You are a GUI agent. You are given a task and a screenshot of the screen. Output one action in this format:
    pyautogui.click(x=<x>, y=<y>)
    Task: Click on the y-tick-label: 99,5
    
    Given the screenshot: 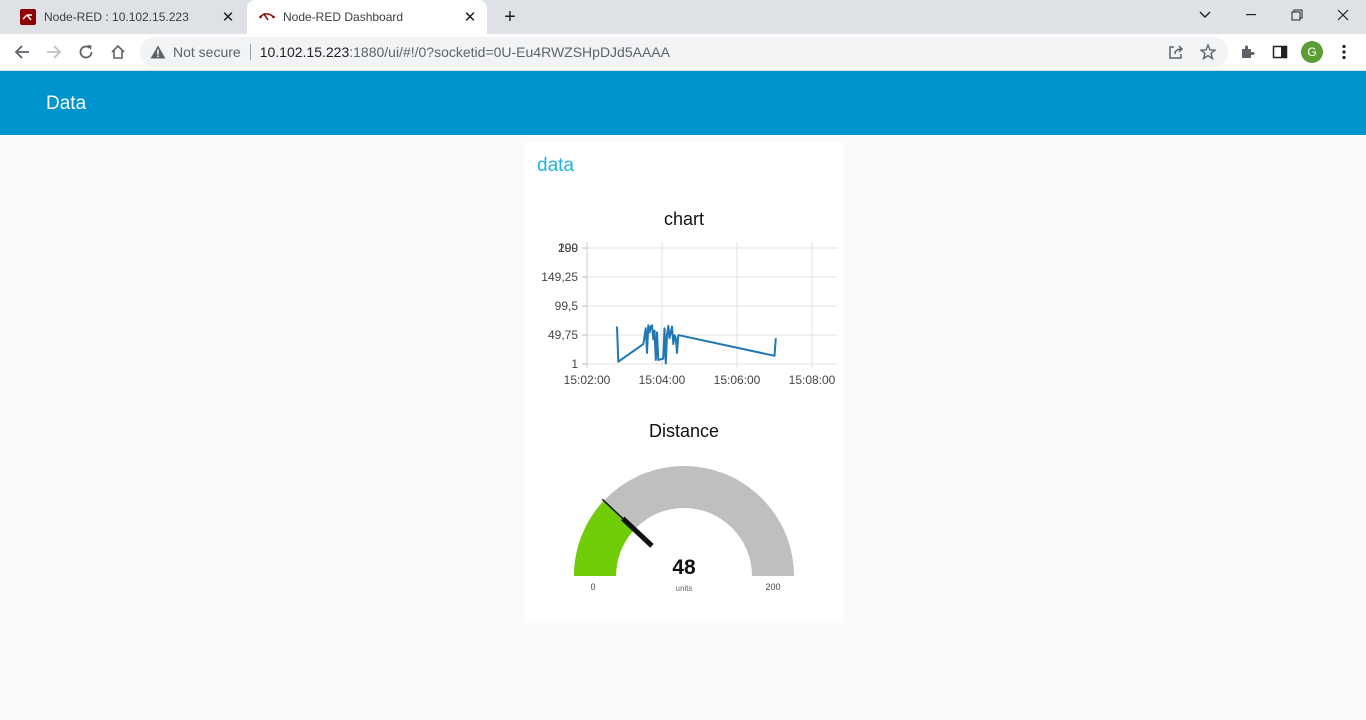 What is the action you would take?
    pyautogui.click(x=567, y=306)
    